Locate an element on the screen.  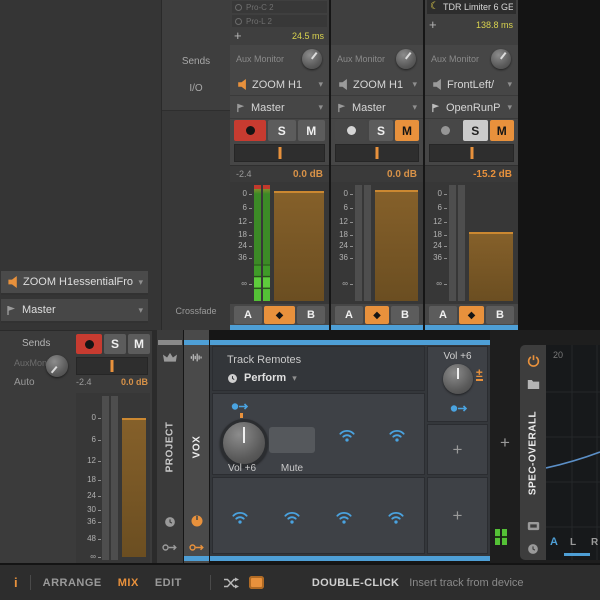
power-icon is located at coordinates (533, 360).